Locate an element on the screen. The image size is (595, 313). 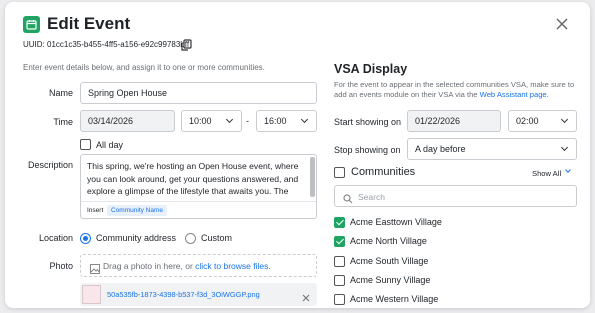
remove-icon is located at coordinates (306, 298).